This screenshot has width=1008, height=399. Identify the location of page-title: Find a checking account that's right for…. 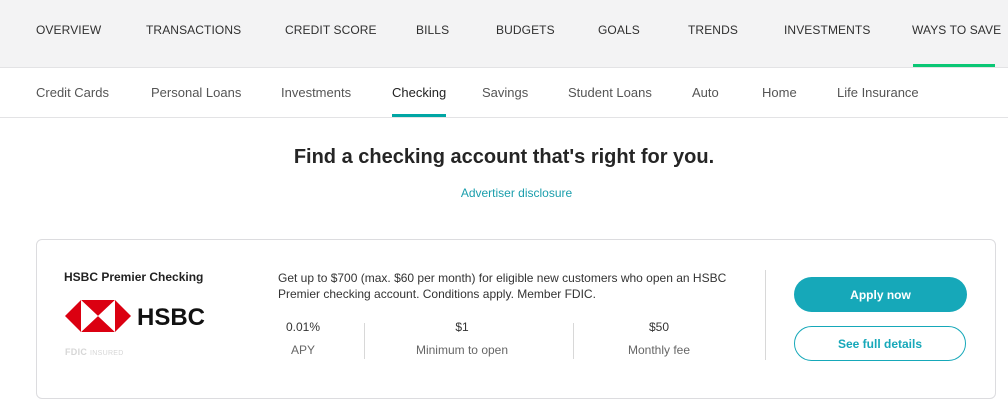
(504, 157).